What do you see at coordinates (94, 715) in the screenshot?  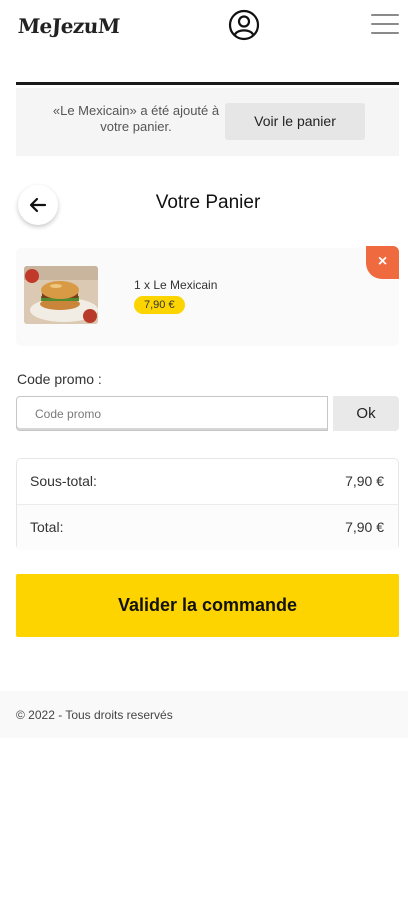 I see `copyright-text: © 2022 - Tous droits reservés` at bounding box center [94, 715].